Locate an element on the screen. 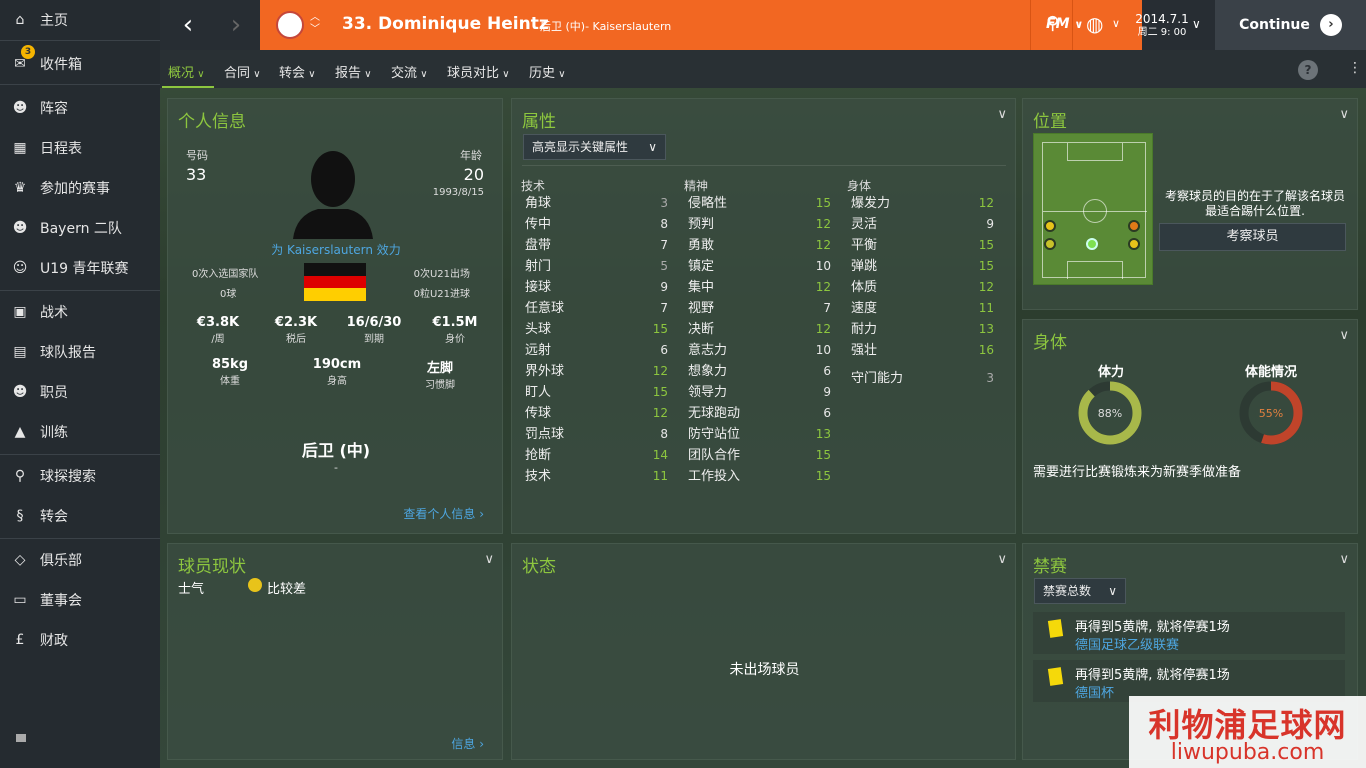 Image resolution: width=1366 pixels, height=768 pixels. plays-for-link: 为 Kaiserslautern 效力 is located at coordinates (336, 249).